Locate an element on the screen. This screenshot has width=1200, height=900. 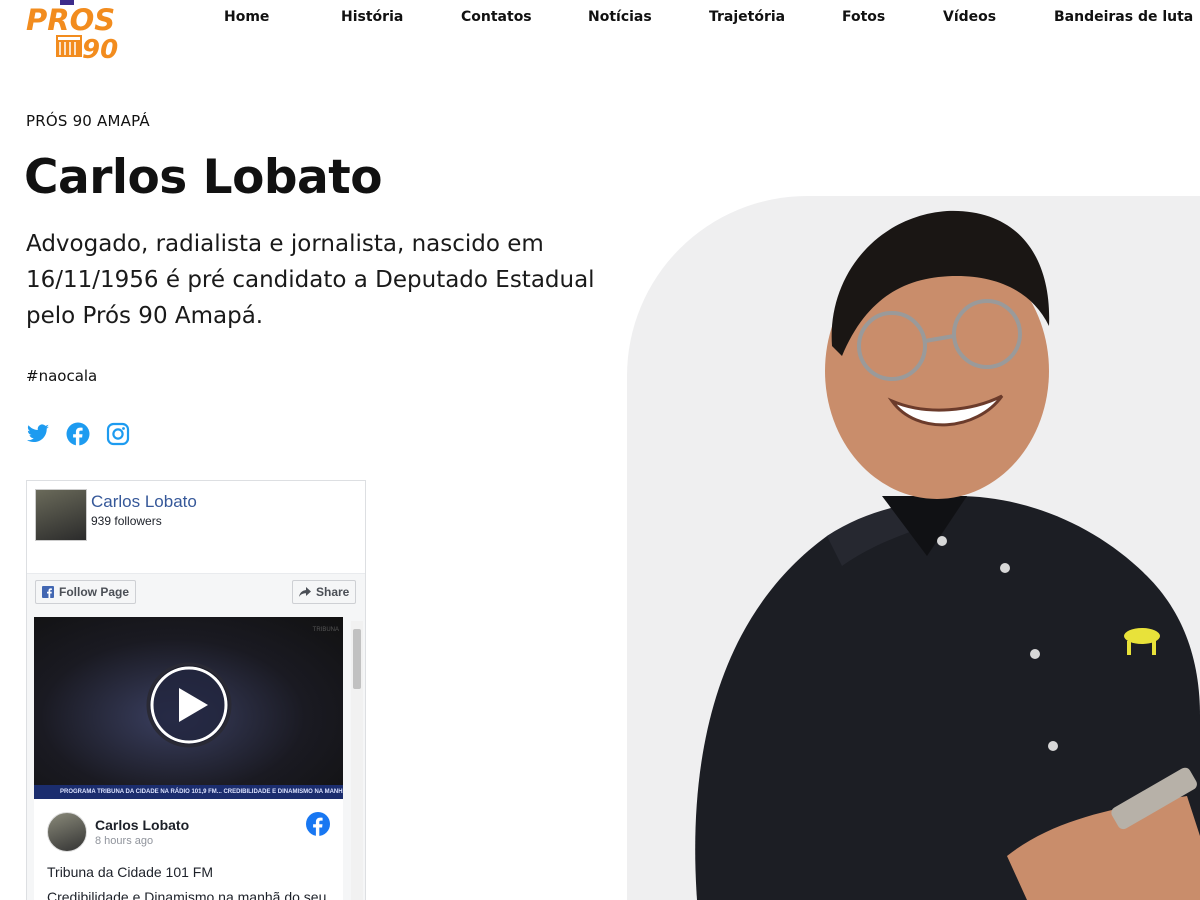
fb-follow-label: Follow Page is located at coordinates (94, 592).